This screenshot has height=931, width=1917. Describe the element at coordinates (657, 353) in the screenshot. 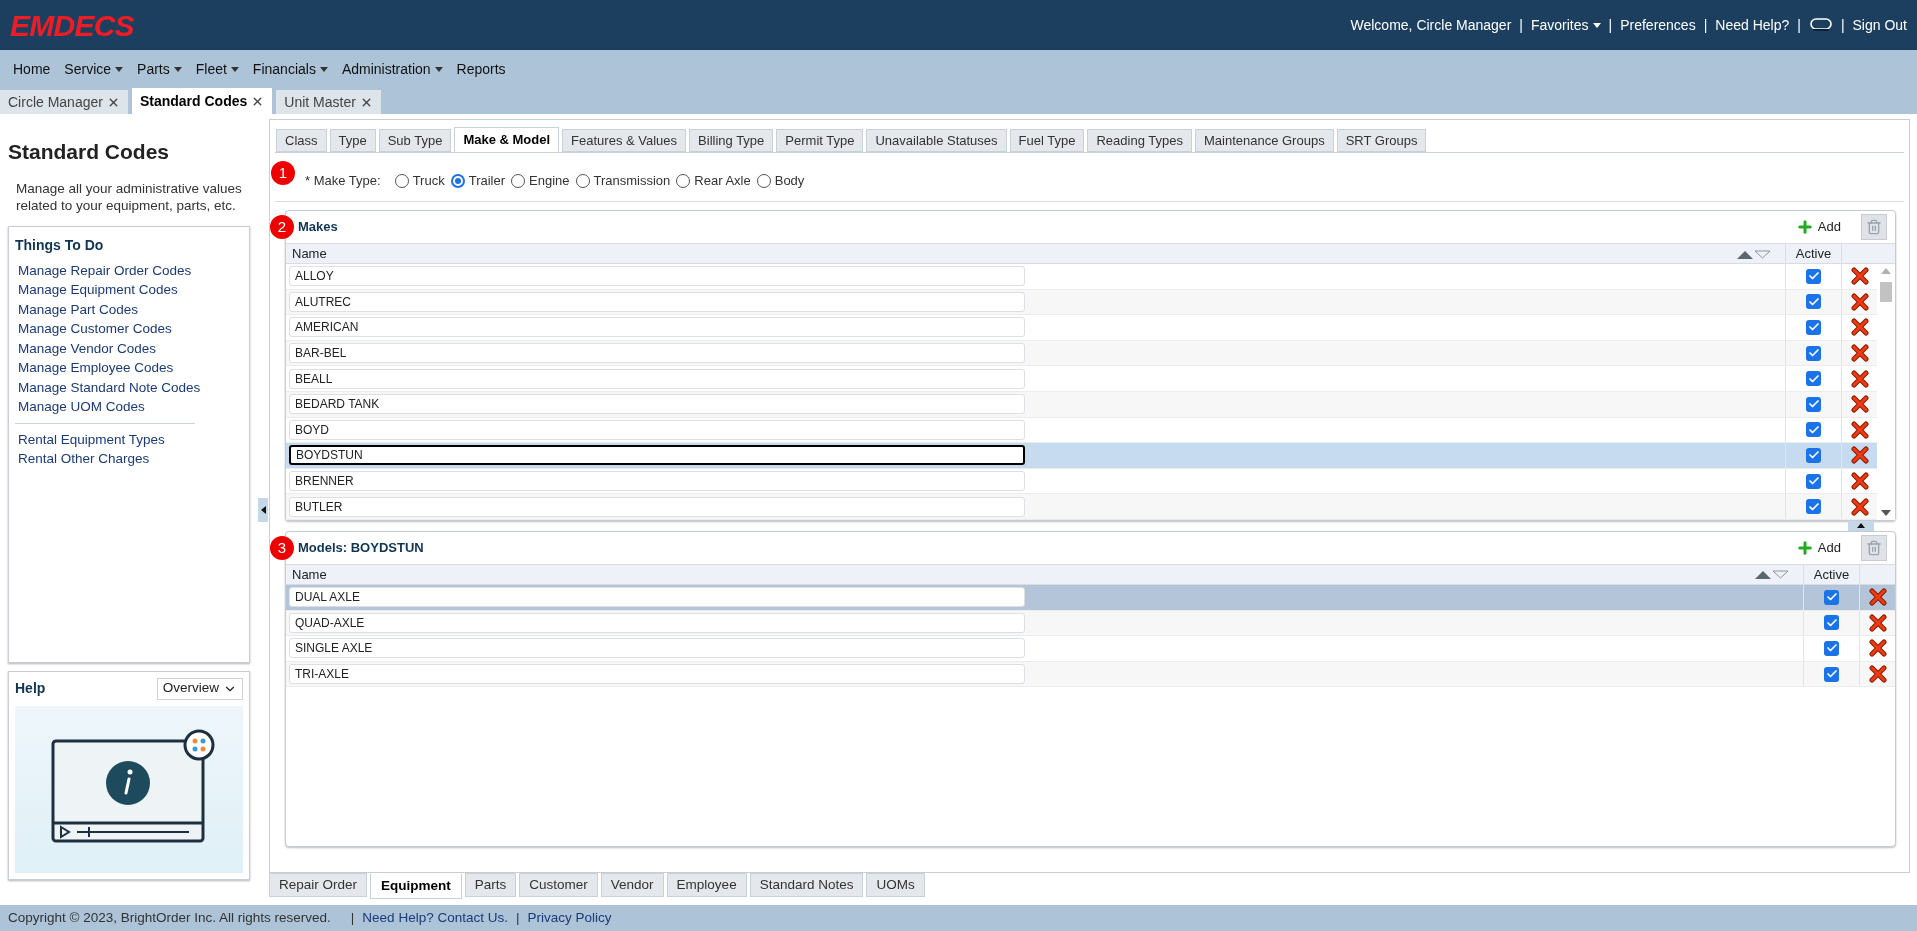

I see `name-field: BAR-BEL` at that location.